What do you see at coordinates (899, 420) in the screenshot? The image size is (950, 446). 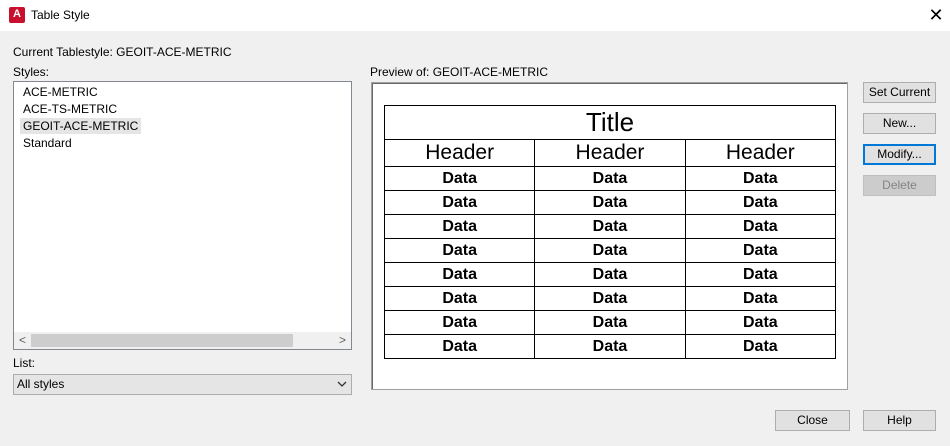 I see `help-button: Help` at bounding box center [899, 420].